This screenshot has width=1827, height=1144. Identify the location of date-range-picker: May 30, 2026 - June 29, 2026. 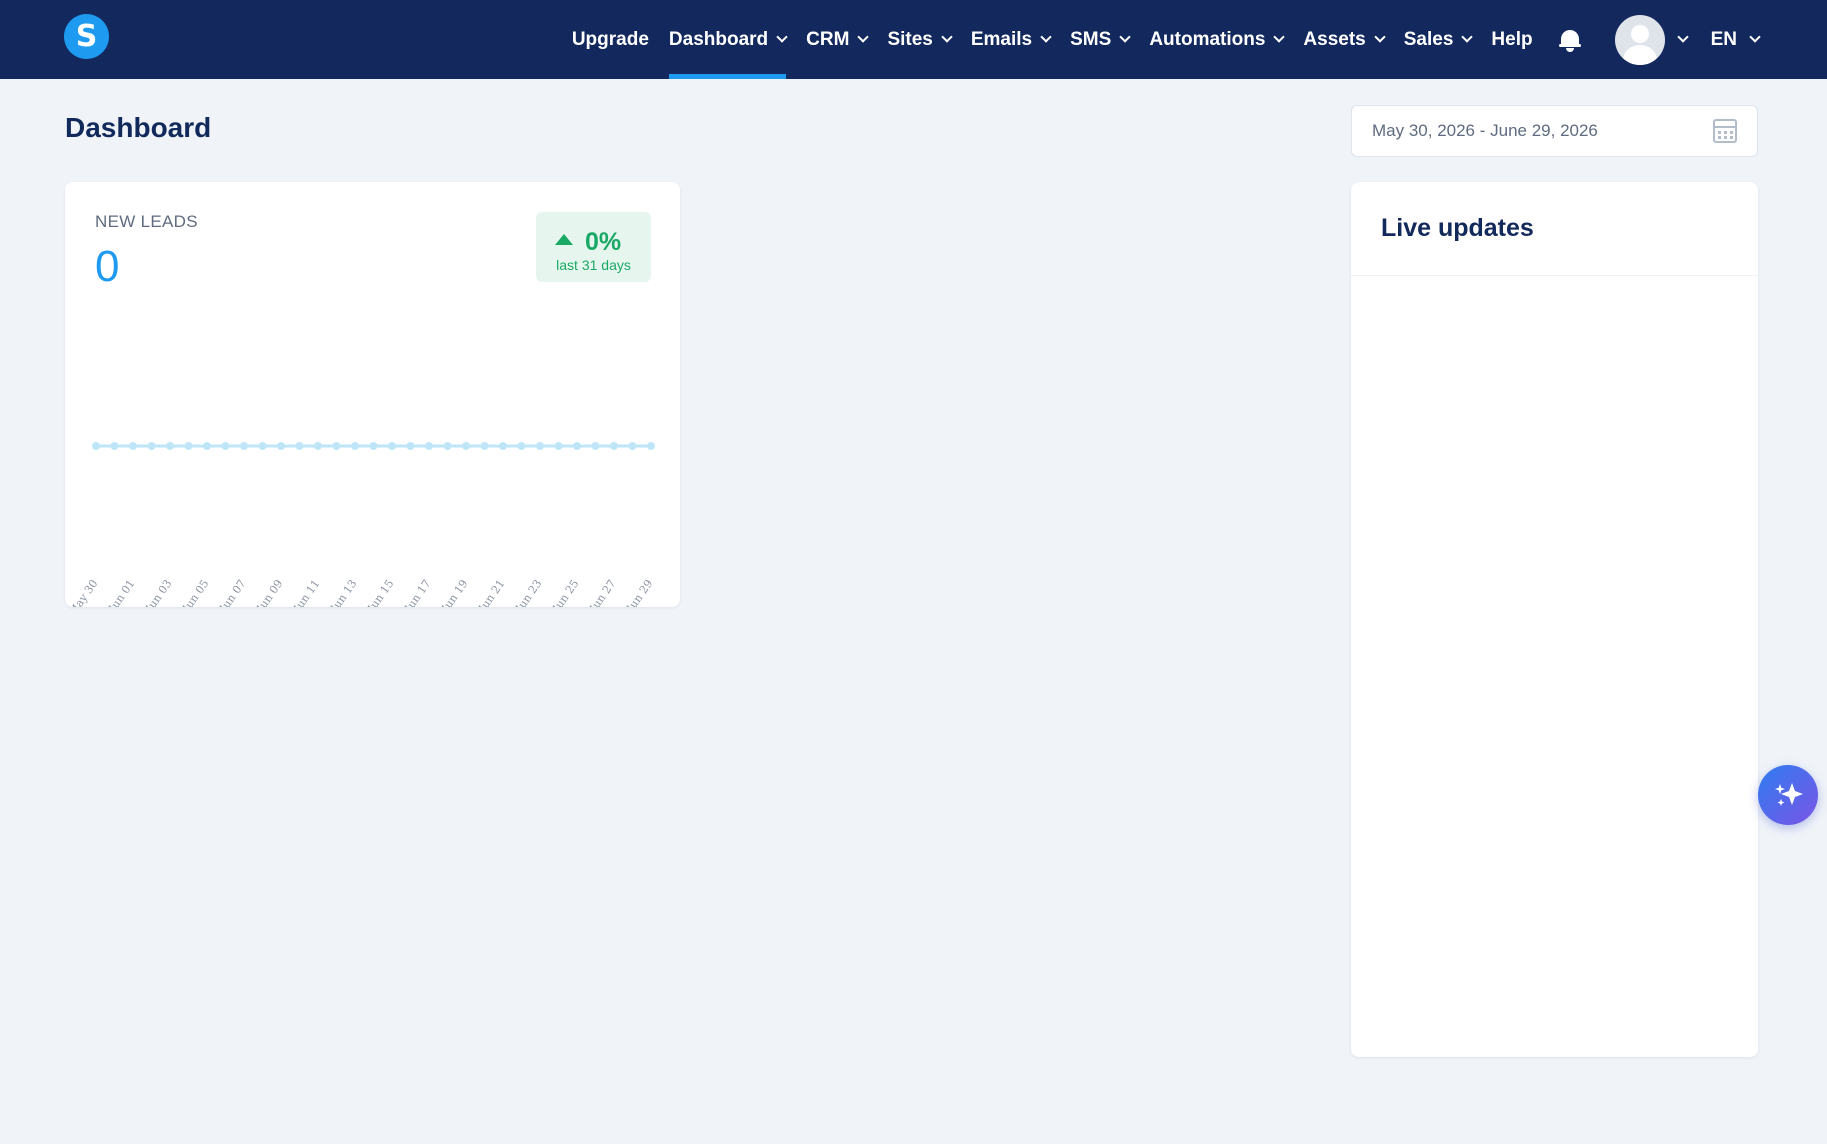
(1554, 131).